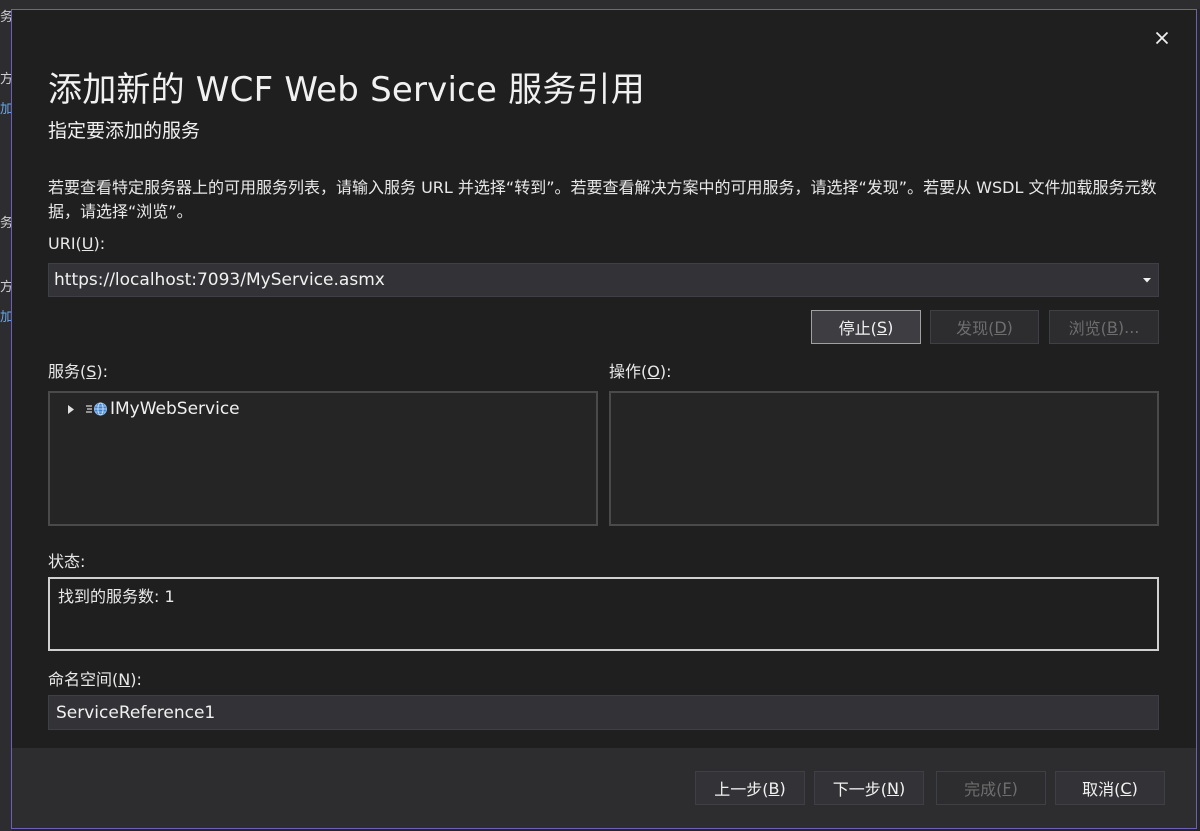 The height and width of the screenshot is (831, 1200). Describe the element at coordinates (592, 280) in the screenshot. I see `uri-value: https://localhost:7093/MyService.asmx` at that location.